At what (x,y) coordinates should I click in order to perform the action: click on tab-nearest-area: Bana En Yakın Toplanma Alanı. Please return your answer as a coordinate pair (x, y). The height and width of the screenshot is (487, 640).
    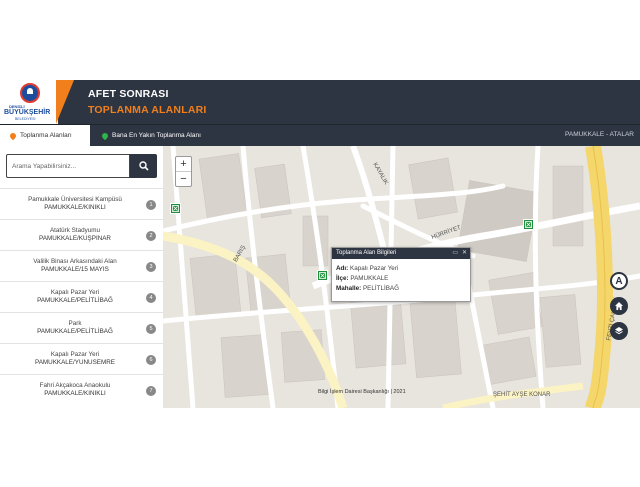
    Looking at the image, I should click on (146, 135).